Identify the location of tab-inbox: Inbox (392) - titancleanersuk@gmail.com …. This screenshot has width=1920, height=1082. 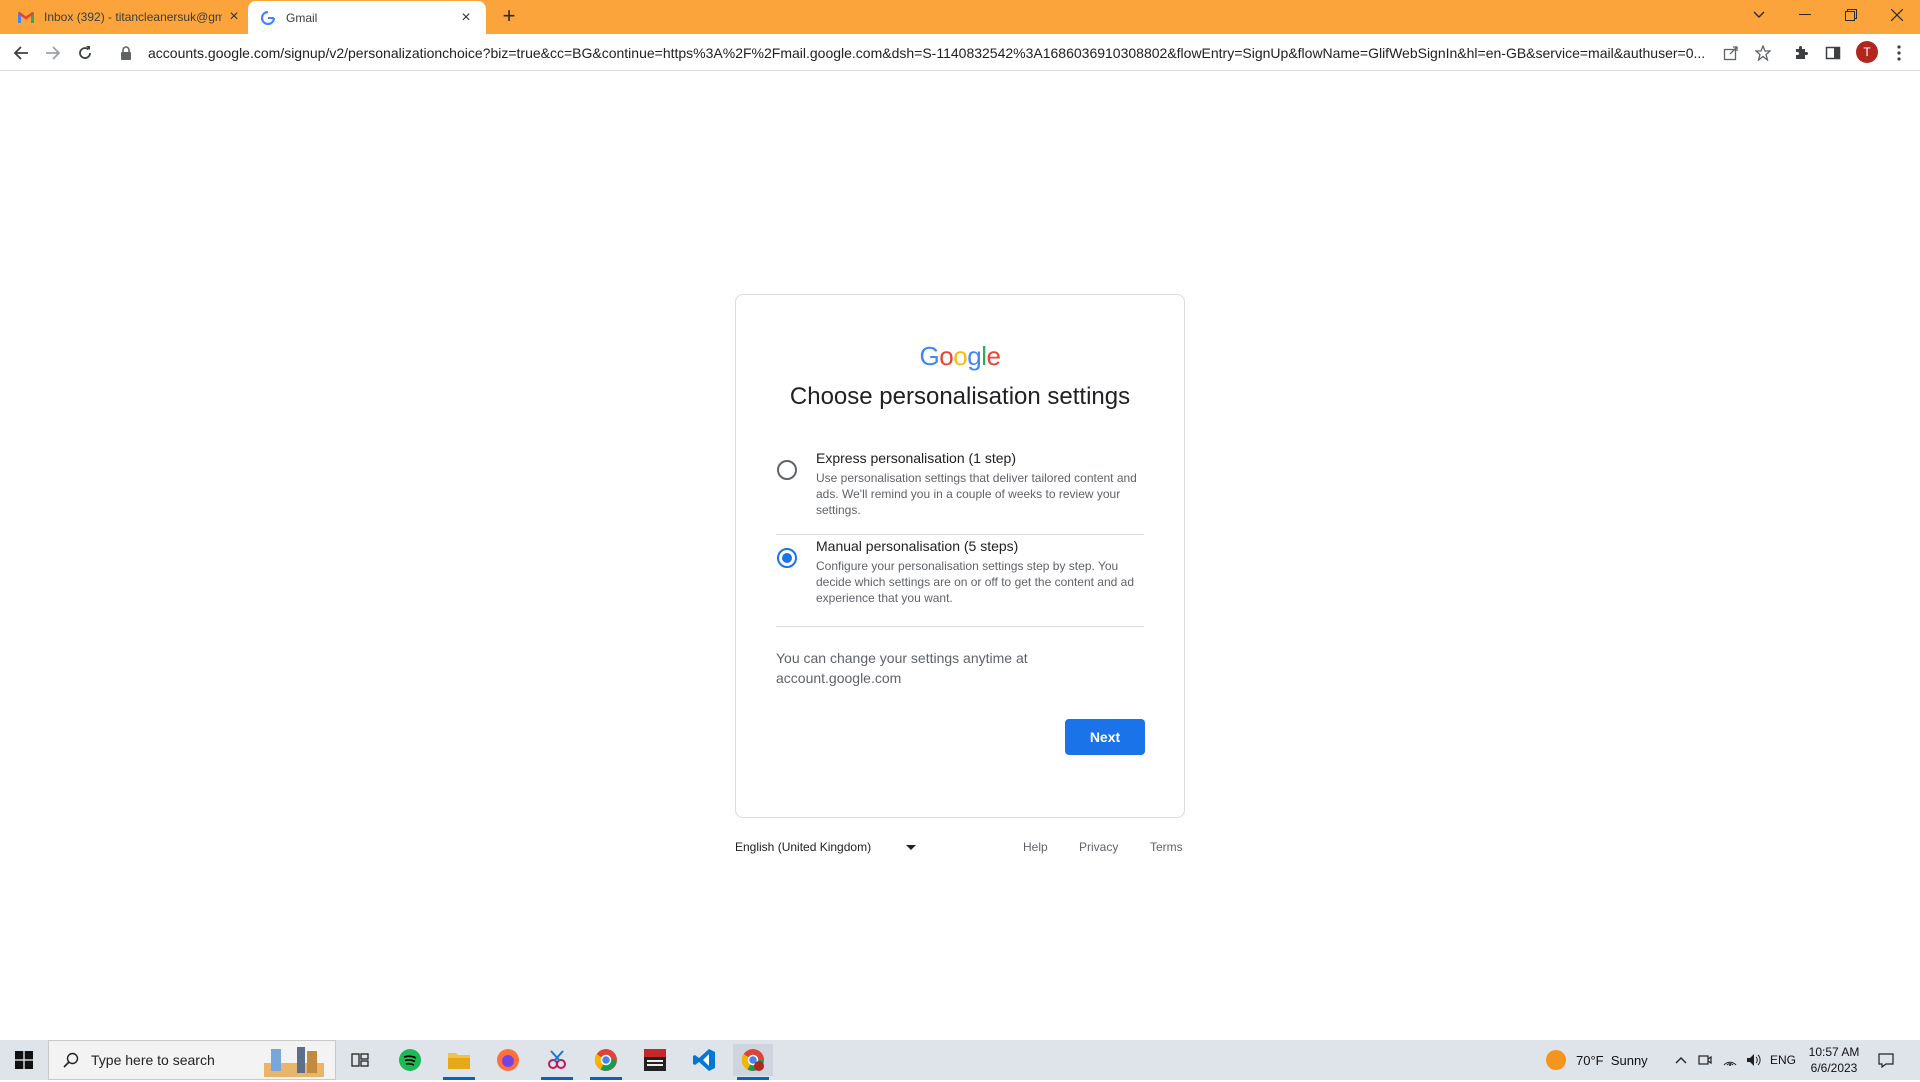
(130, 17).